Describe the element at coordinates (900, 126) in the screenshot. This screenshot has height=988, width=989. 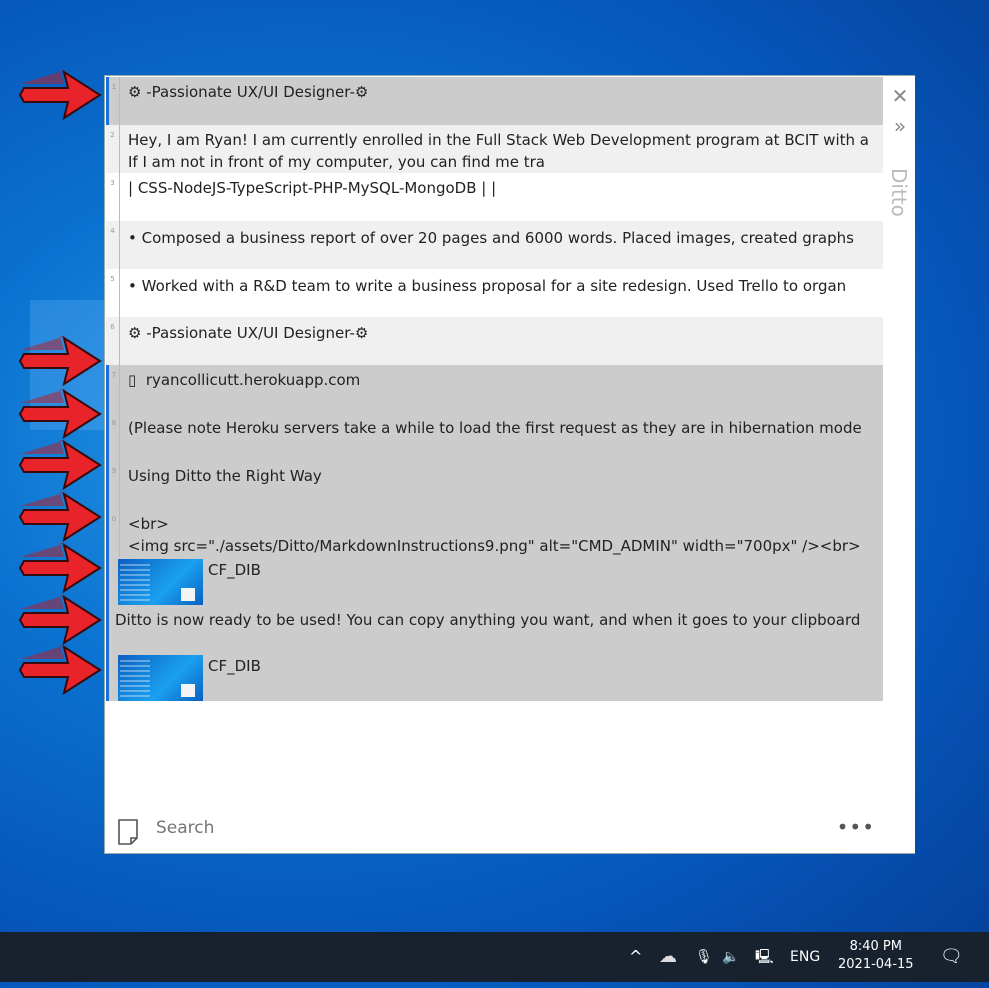
I see `double-chevron-right-icon: »` at that location.